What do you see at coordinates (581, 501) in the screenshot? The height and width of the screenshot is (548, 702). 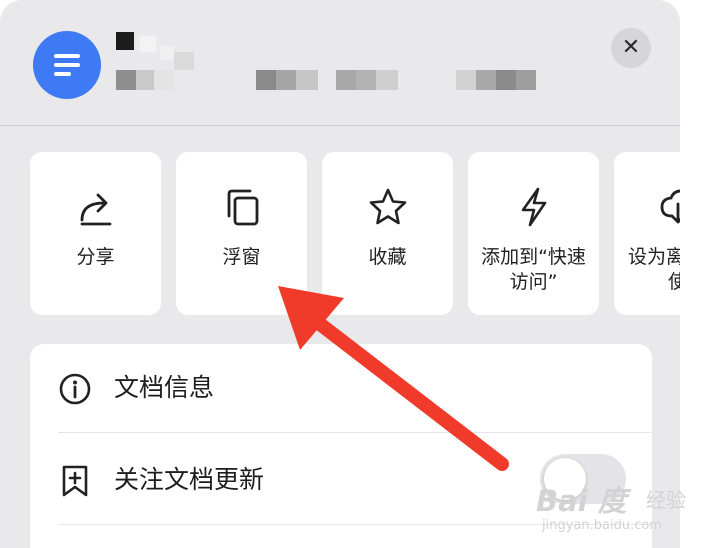 I see `watermark-logo: Bai 度` at bounding box center [581, 501].